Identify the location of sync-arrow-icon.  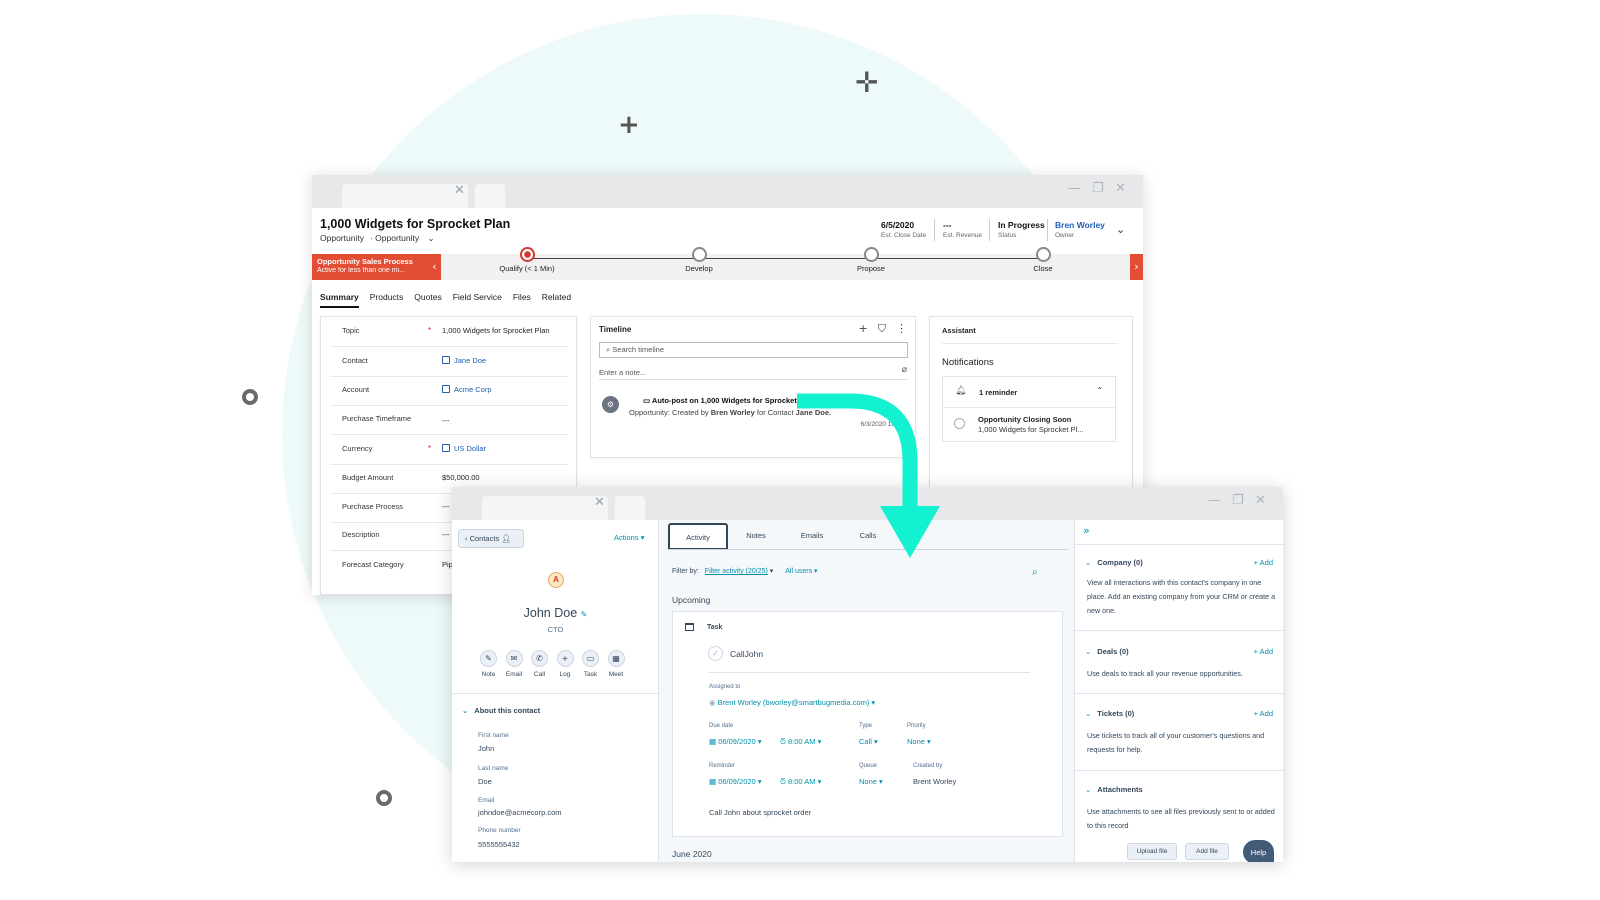
(868, 475).